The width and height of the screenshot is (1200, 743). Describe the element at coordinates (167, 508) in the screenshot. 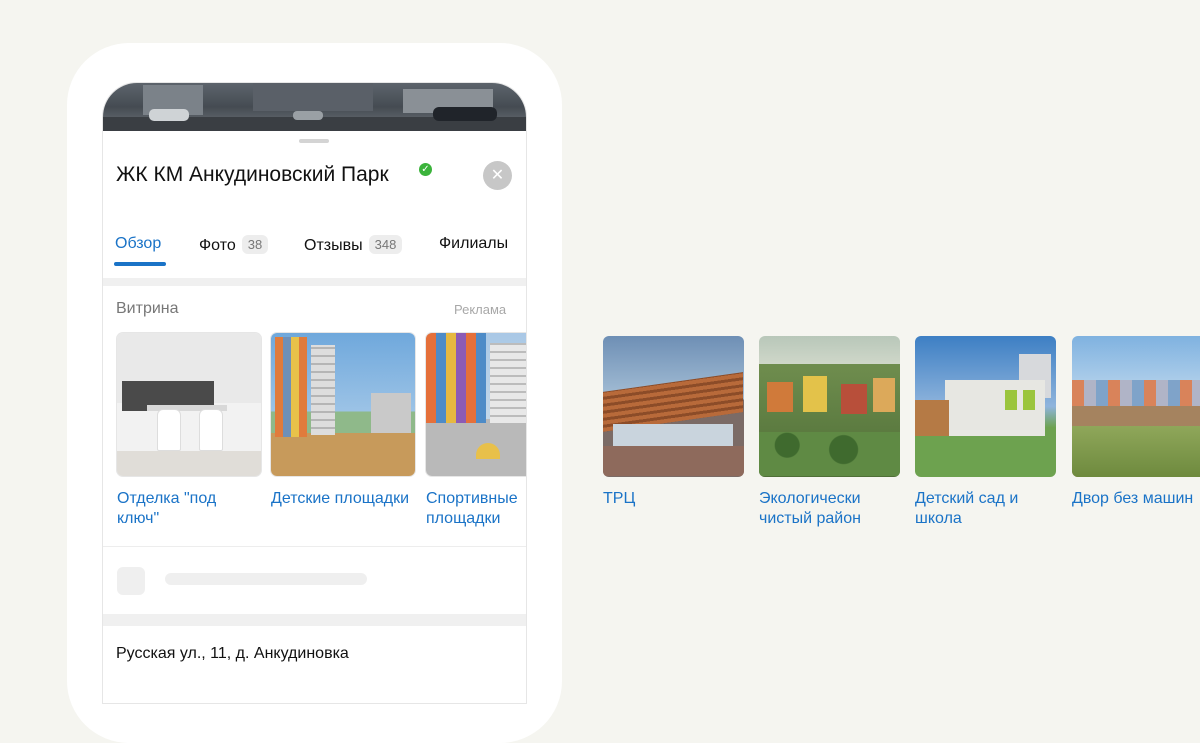

I see `showcase-caption: Отделка "под ключ"` at that location.